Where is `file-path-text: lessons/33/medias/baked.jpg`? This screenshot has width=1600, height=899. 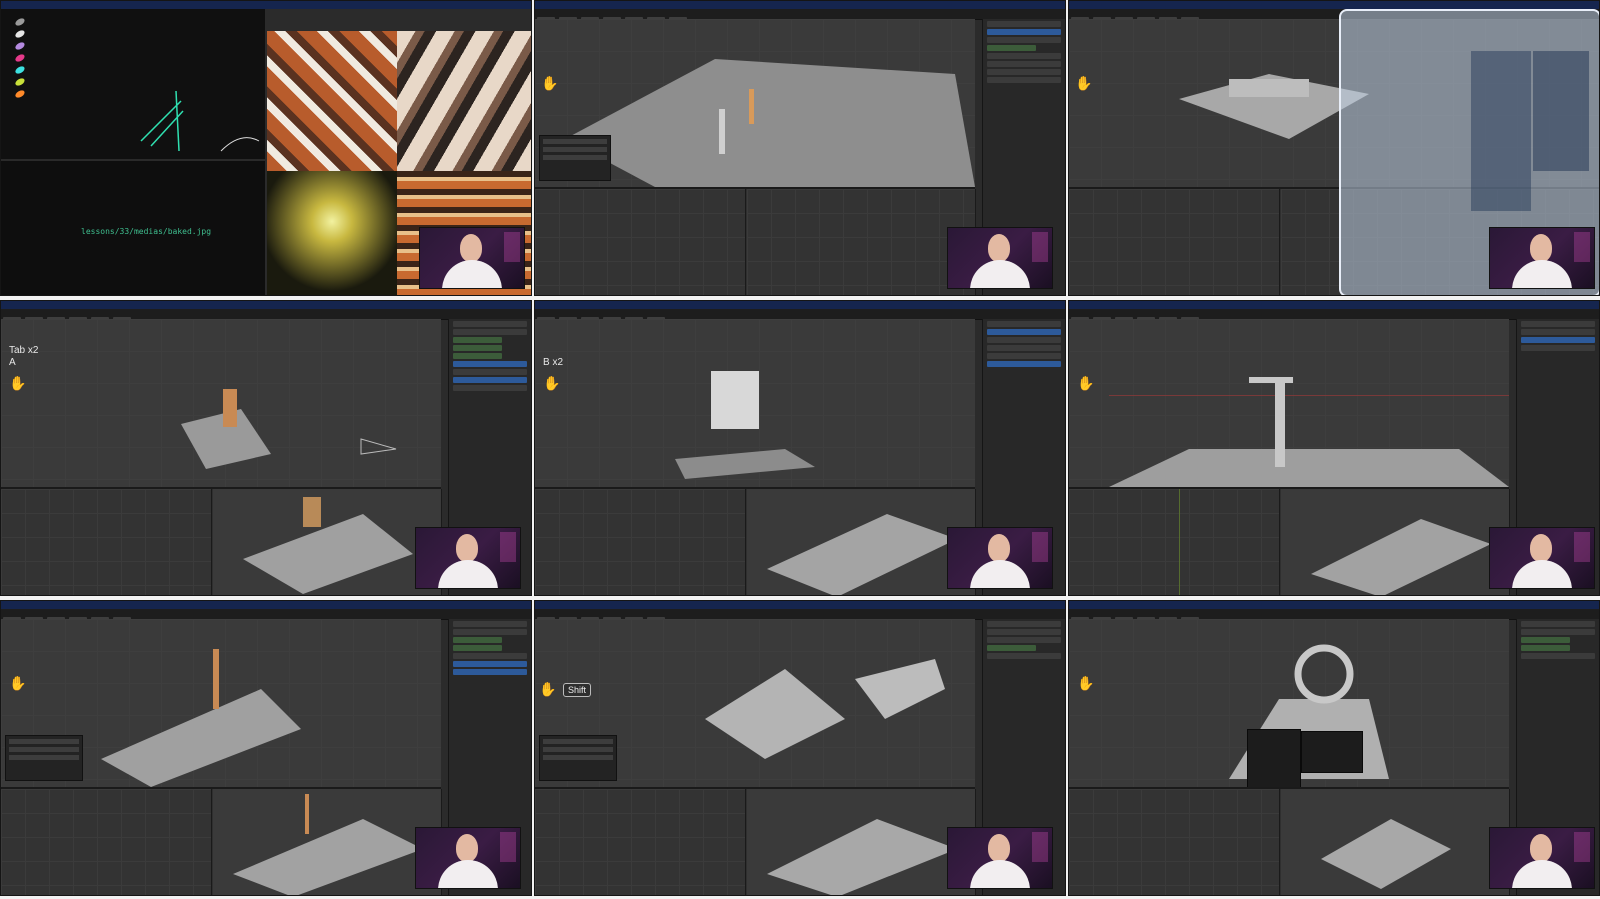 file-path-text: lessons/33/medias/baked.jpg is located at coordinates (146, 231).